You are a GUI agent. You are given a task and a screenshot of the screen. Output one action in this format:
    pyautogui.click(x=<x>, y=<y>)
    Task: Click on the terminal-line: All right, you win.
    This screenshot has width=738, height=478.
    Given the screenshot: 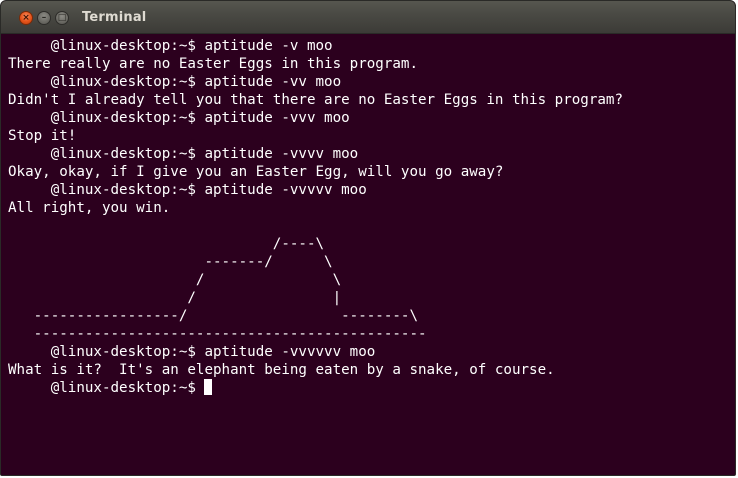 What is the action you would take?
    pyautogui.click(x=89, y=208)
    